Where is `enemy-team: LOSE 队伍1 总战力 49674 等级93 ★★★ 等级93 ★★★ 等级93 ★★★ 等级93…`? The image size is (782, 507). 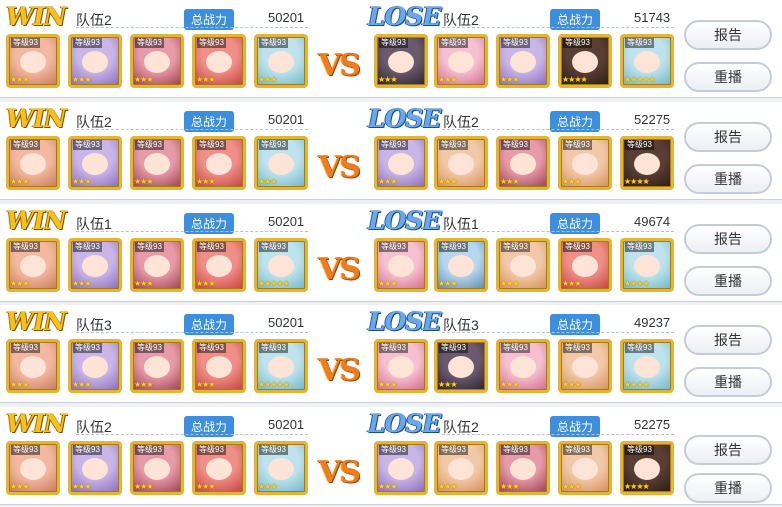 enemy-team: LOSE 队伍1 总战力 49674 等级93 ★★★ 等级93 ★★★ 等级93 ★★★ 等级93… is located at coordinates (526, 253).